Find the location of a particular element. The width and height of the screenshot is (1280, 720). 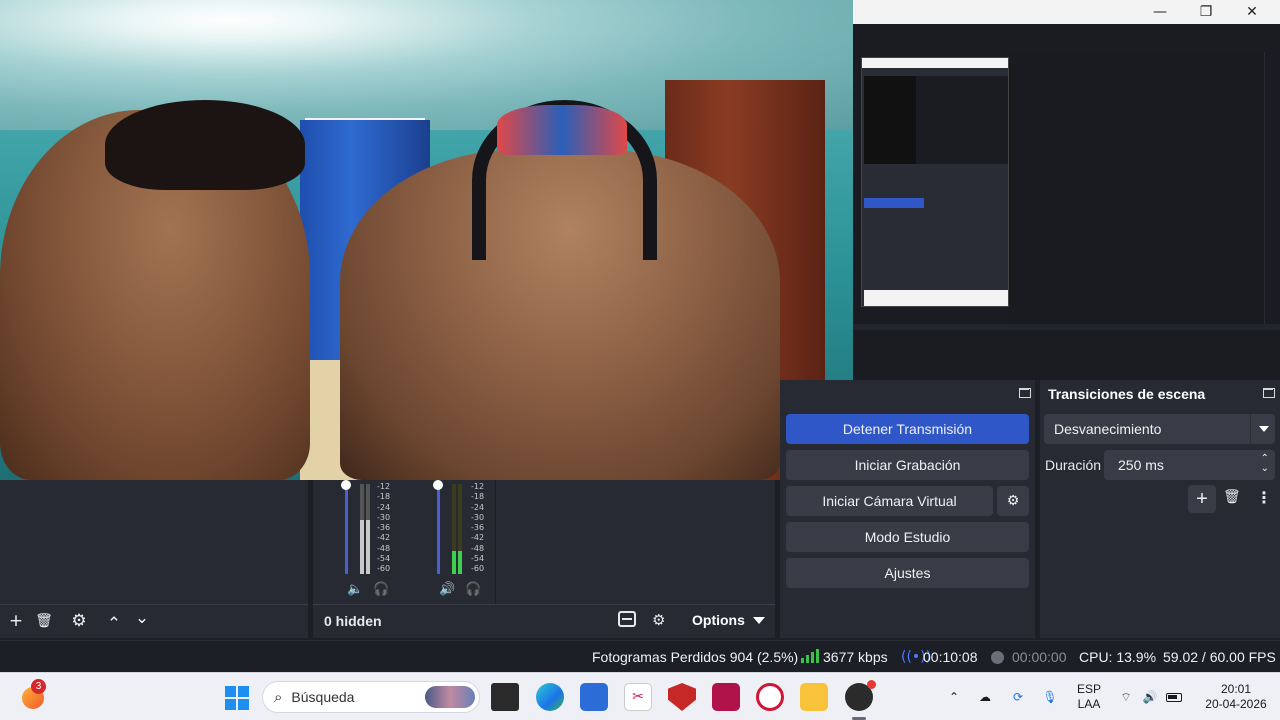

source-properties-button: ⚙ is located at coordinates (79, 621).